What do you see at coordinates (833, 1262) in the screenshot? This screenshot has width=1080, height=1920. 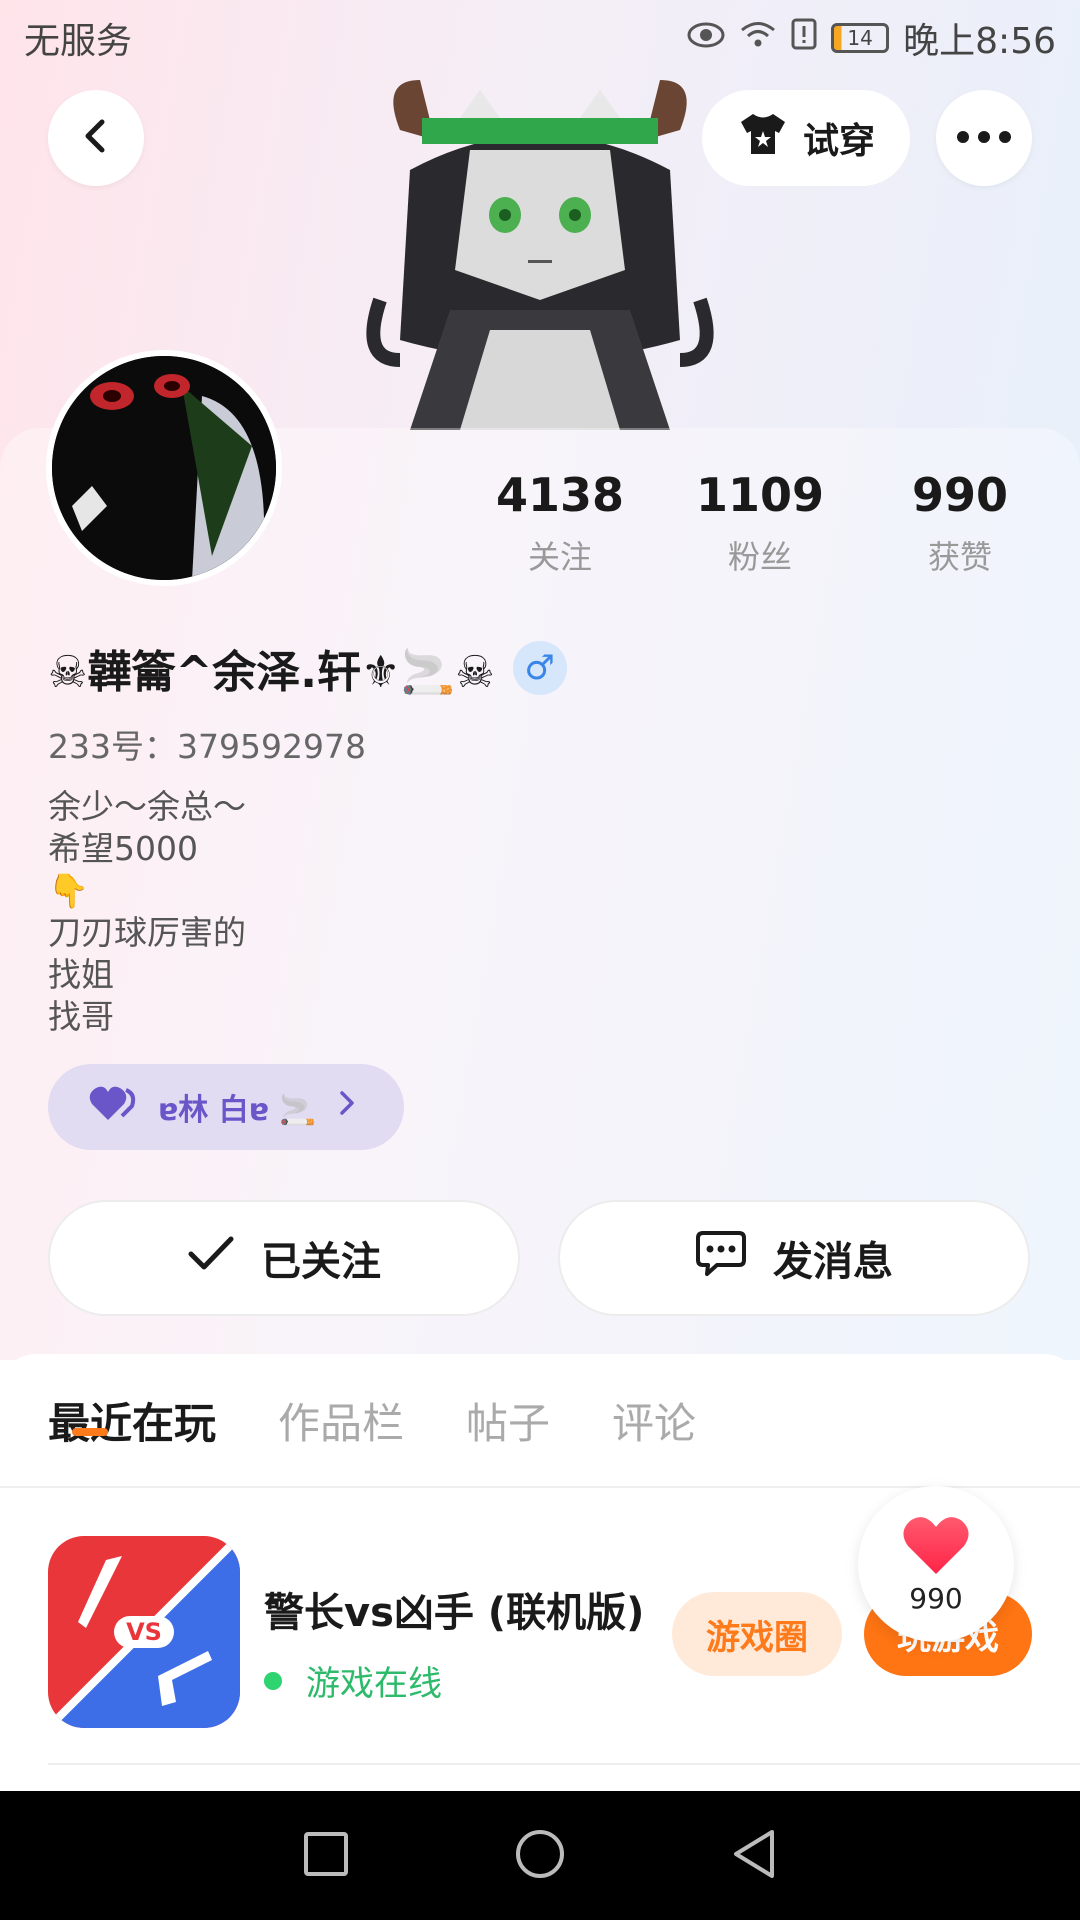 I see `send-message-label: 发消息` at bounding box center [833, 1262].